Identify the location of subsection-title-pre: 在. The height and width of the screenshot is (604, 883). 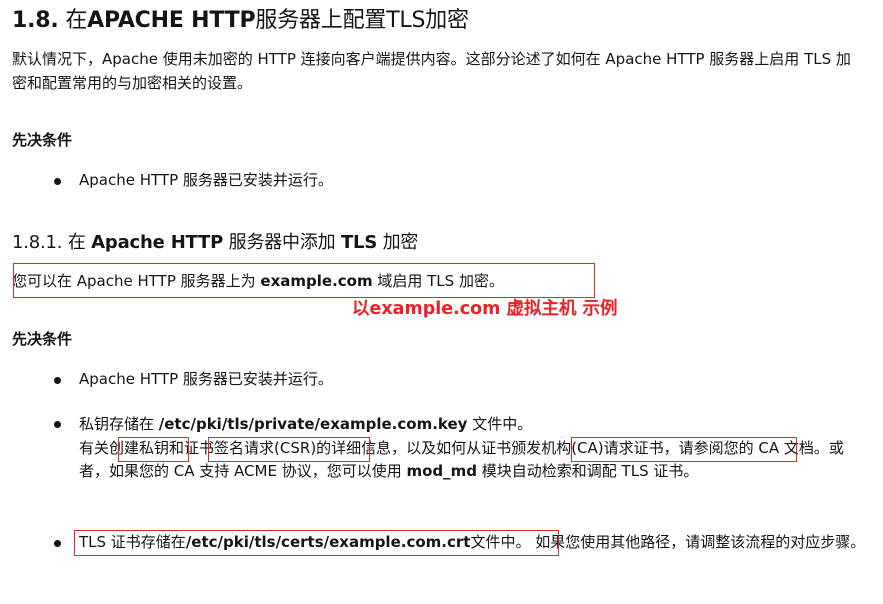
(77, 242).